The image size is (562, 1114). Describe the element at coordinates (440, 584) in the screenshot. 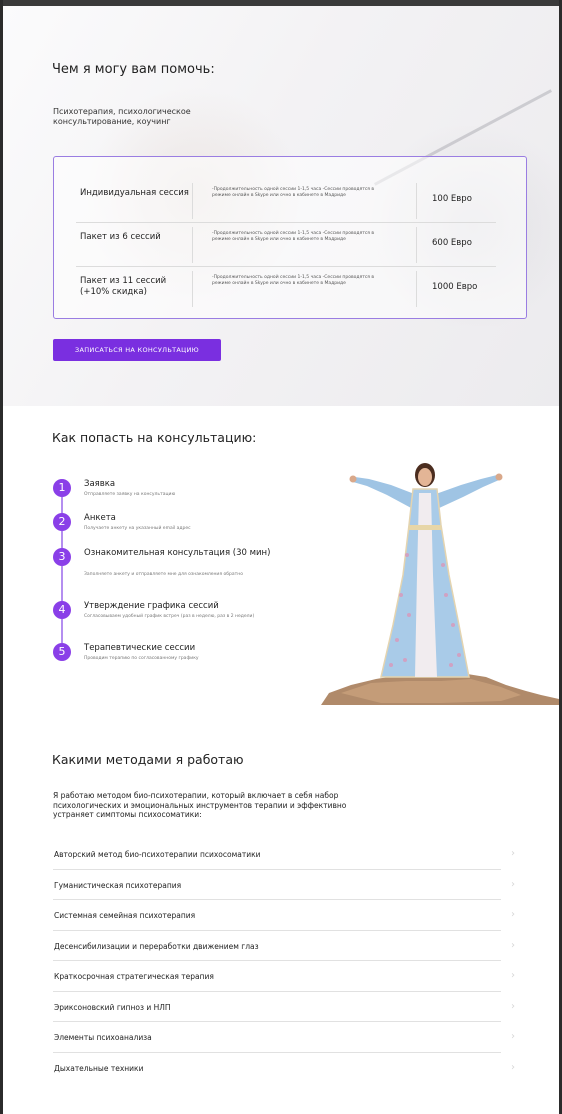

I see `therapist-illustration` at that location.